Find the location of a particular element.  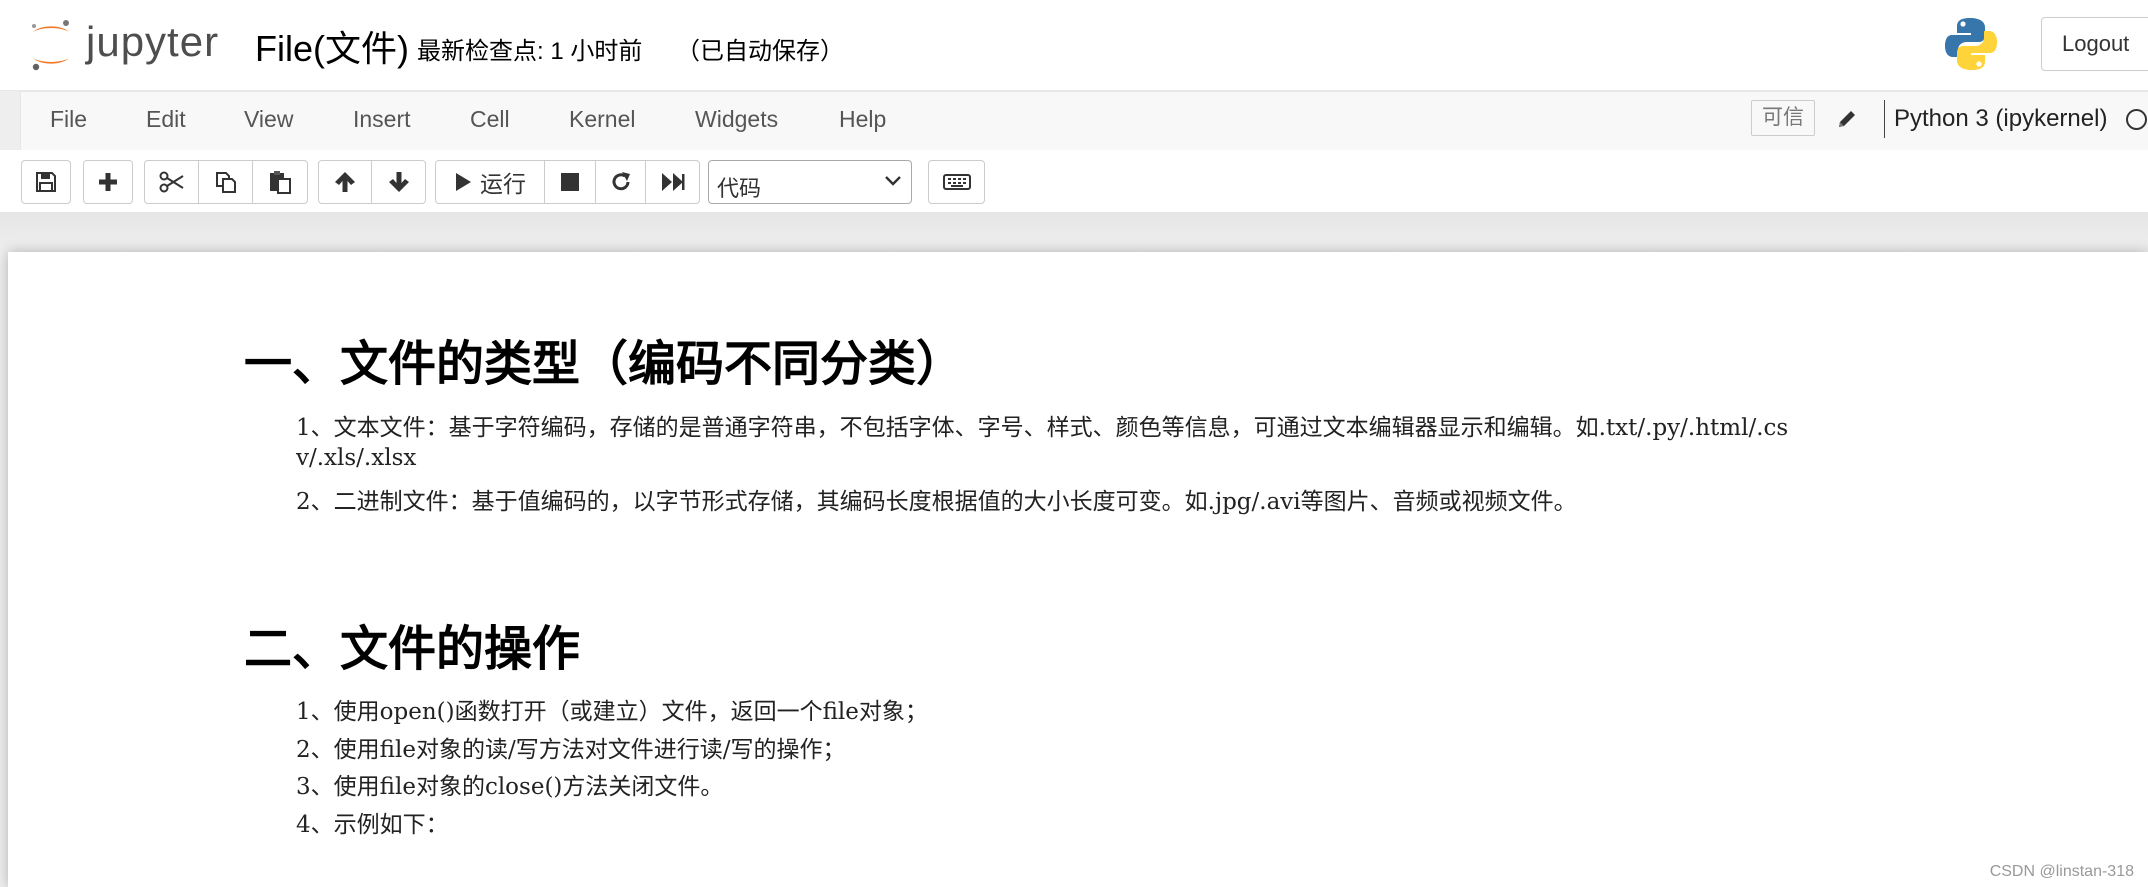

menu-widgets: Widgets is located at coordinates (736, 119).